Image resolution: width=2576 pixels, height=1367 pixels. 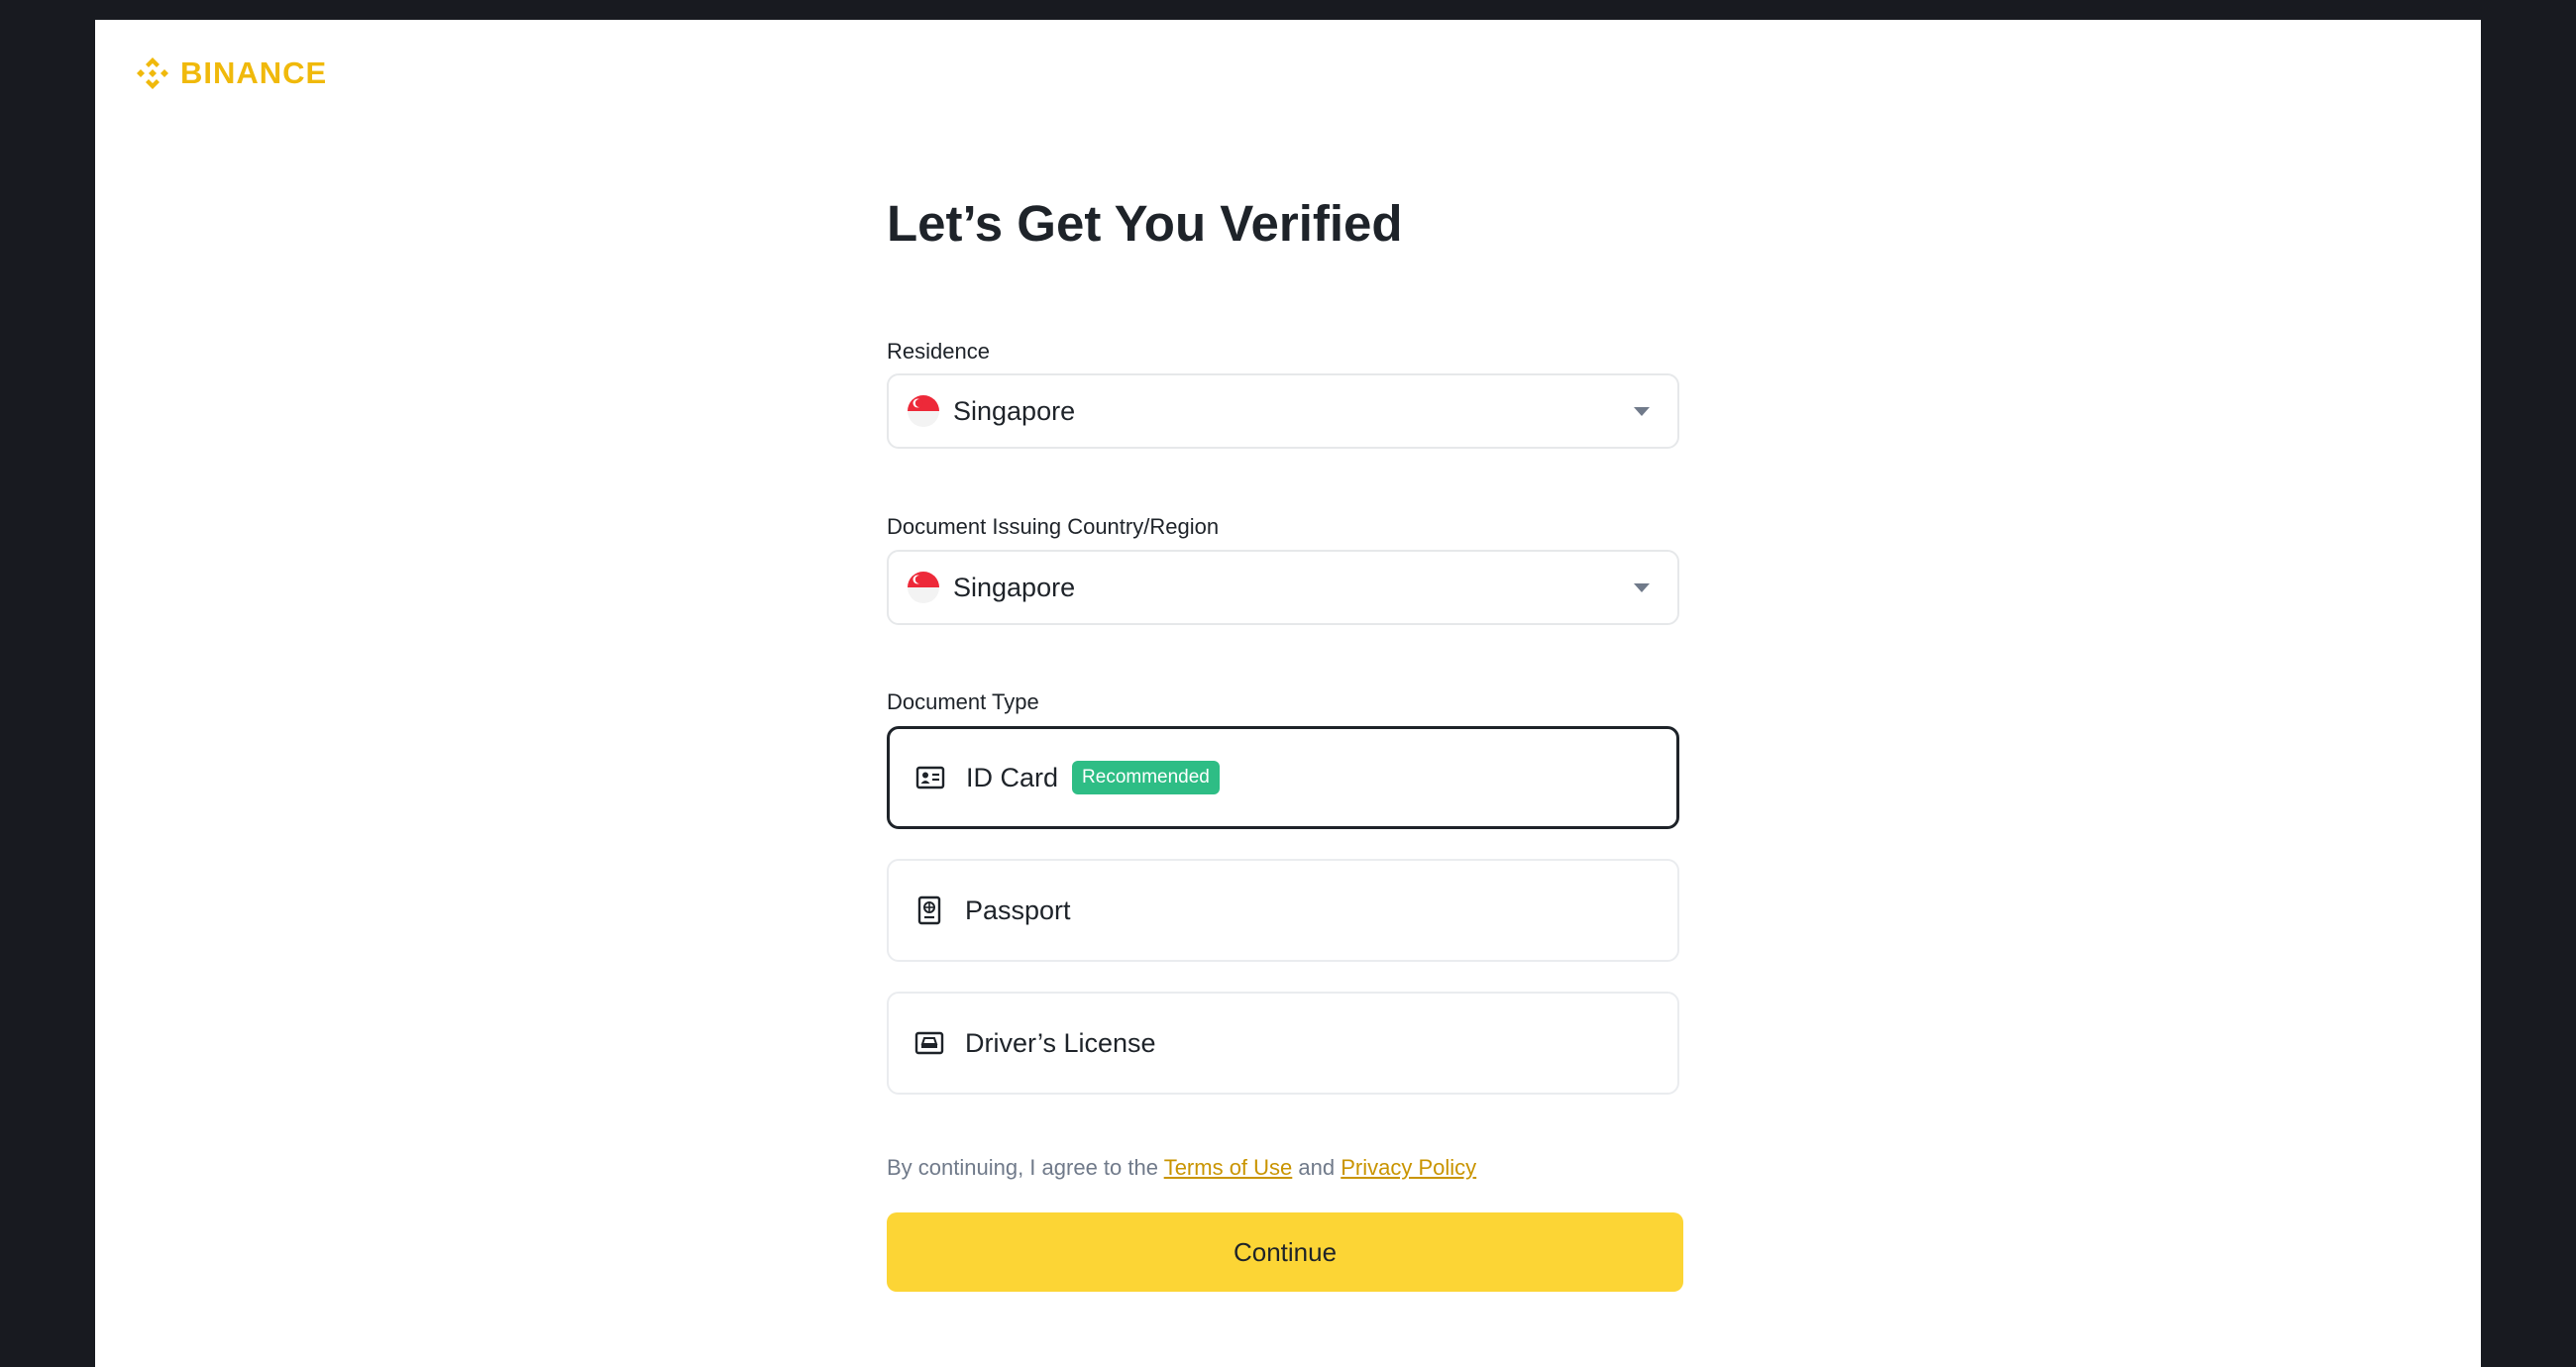 I want to click on privacy-policy-link: Privacy Policy, so click(x=1408, y=1167).